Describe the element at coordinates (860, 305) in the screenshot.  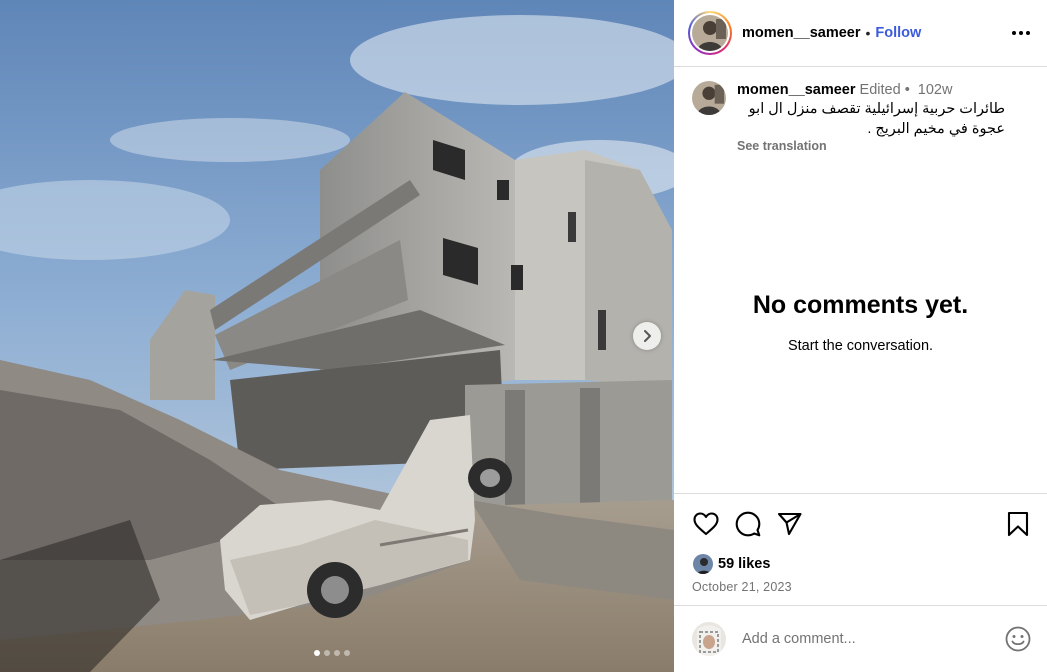
I see `no-comments-title: No comments yet.` at that location.